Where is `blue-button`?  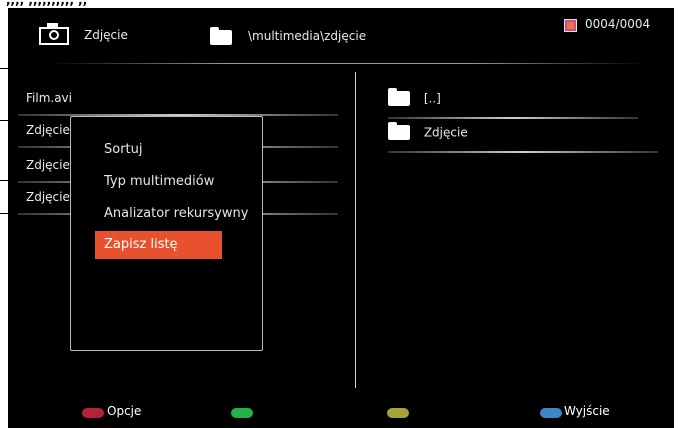
blue-button is located at coordinates (551, 413).